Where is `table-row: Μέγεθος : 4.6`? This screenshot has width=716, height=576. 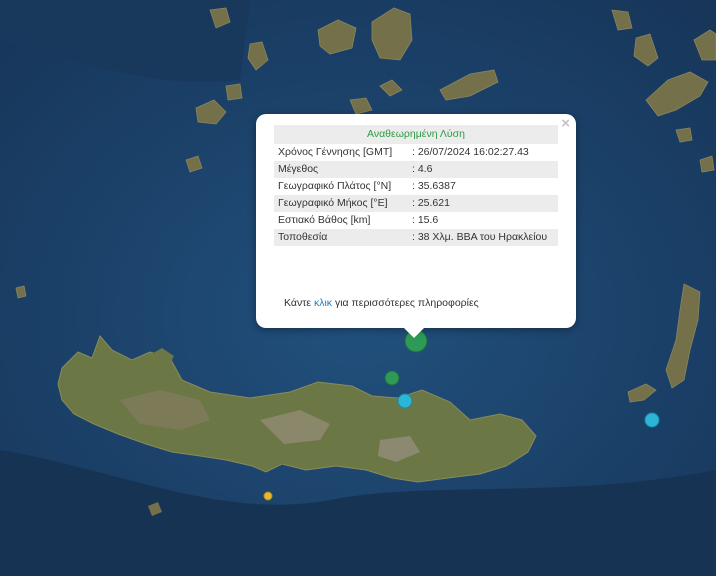 table-row: Μέγεθος : 4.6 is located at coordinates (416, 169).